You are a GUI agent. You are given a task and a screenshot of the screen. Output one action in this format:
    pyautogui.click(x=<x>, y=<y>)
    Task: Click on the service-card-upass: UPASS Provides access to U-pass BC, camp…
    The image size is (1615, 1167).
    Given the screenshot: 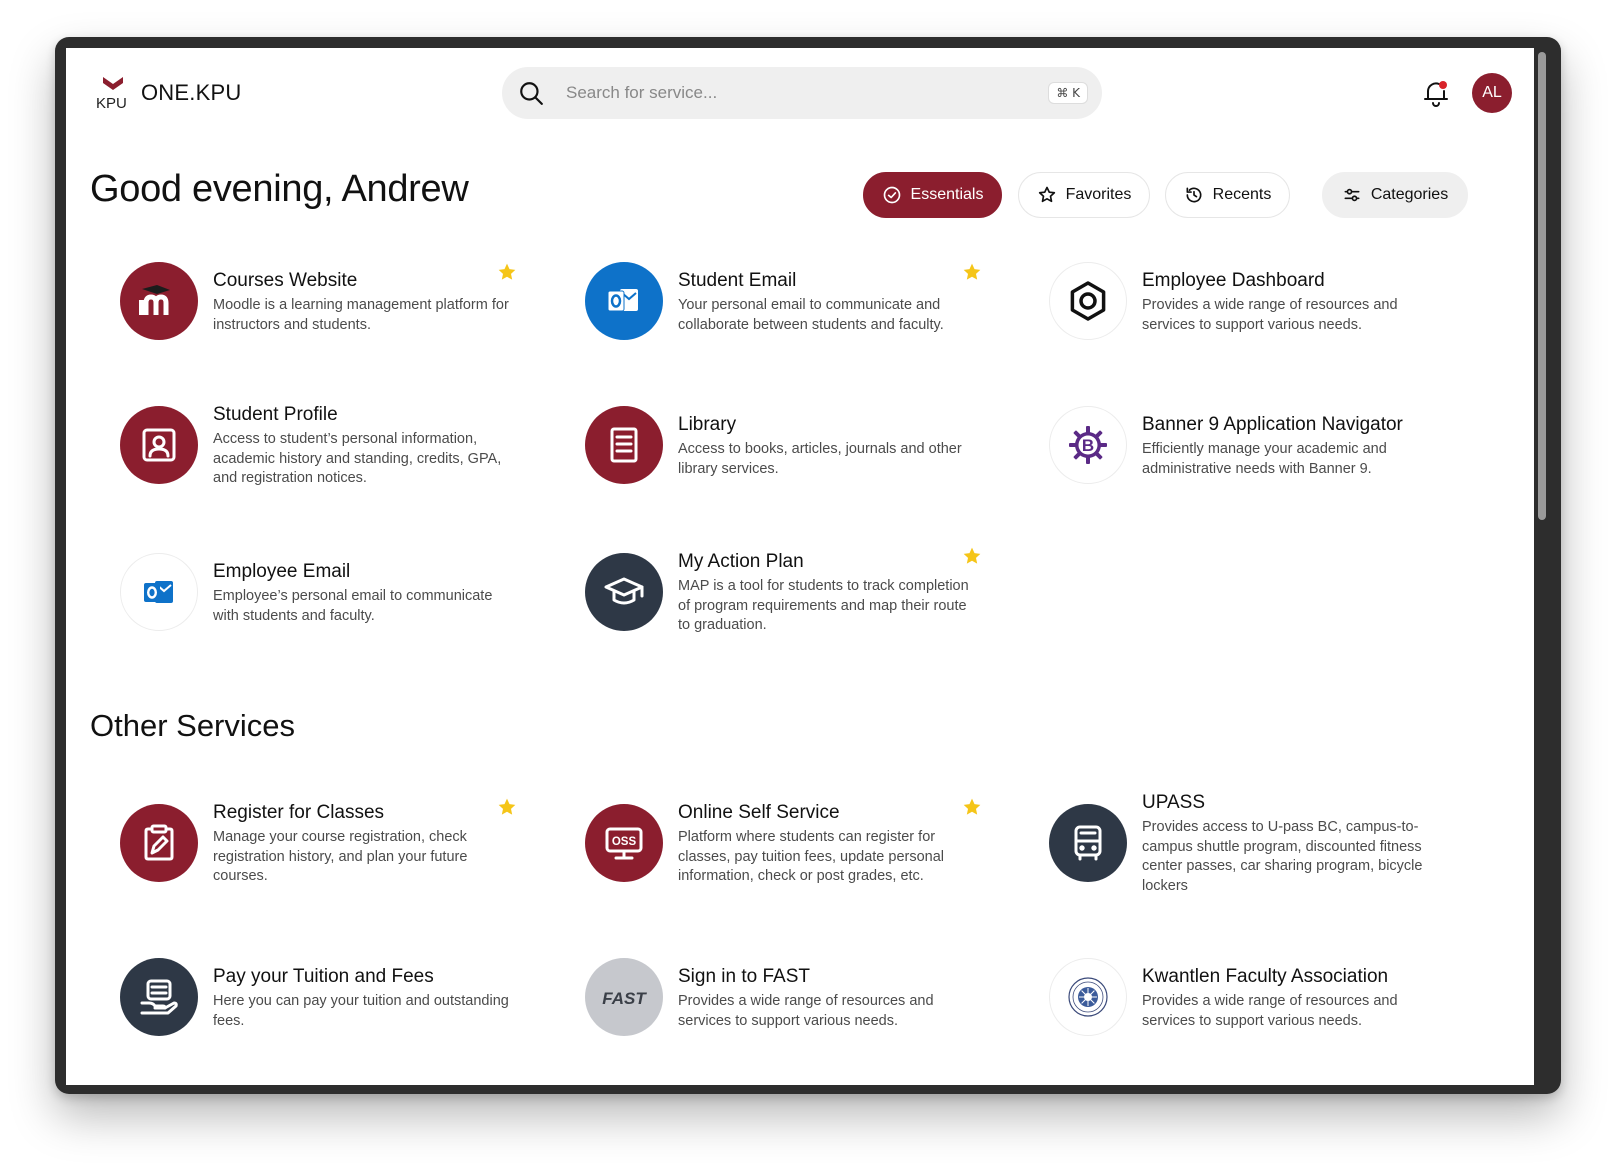 What is the action you would take?
    pyautogui.click(x=1274, y=853)
    